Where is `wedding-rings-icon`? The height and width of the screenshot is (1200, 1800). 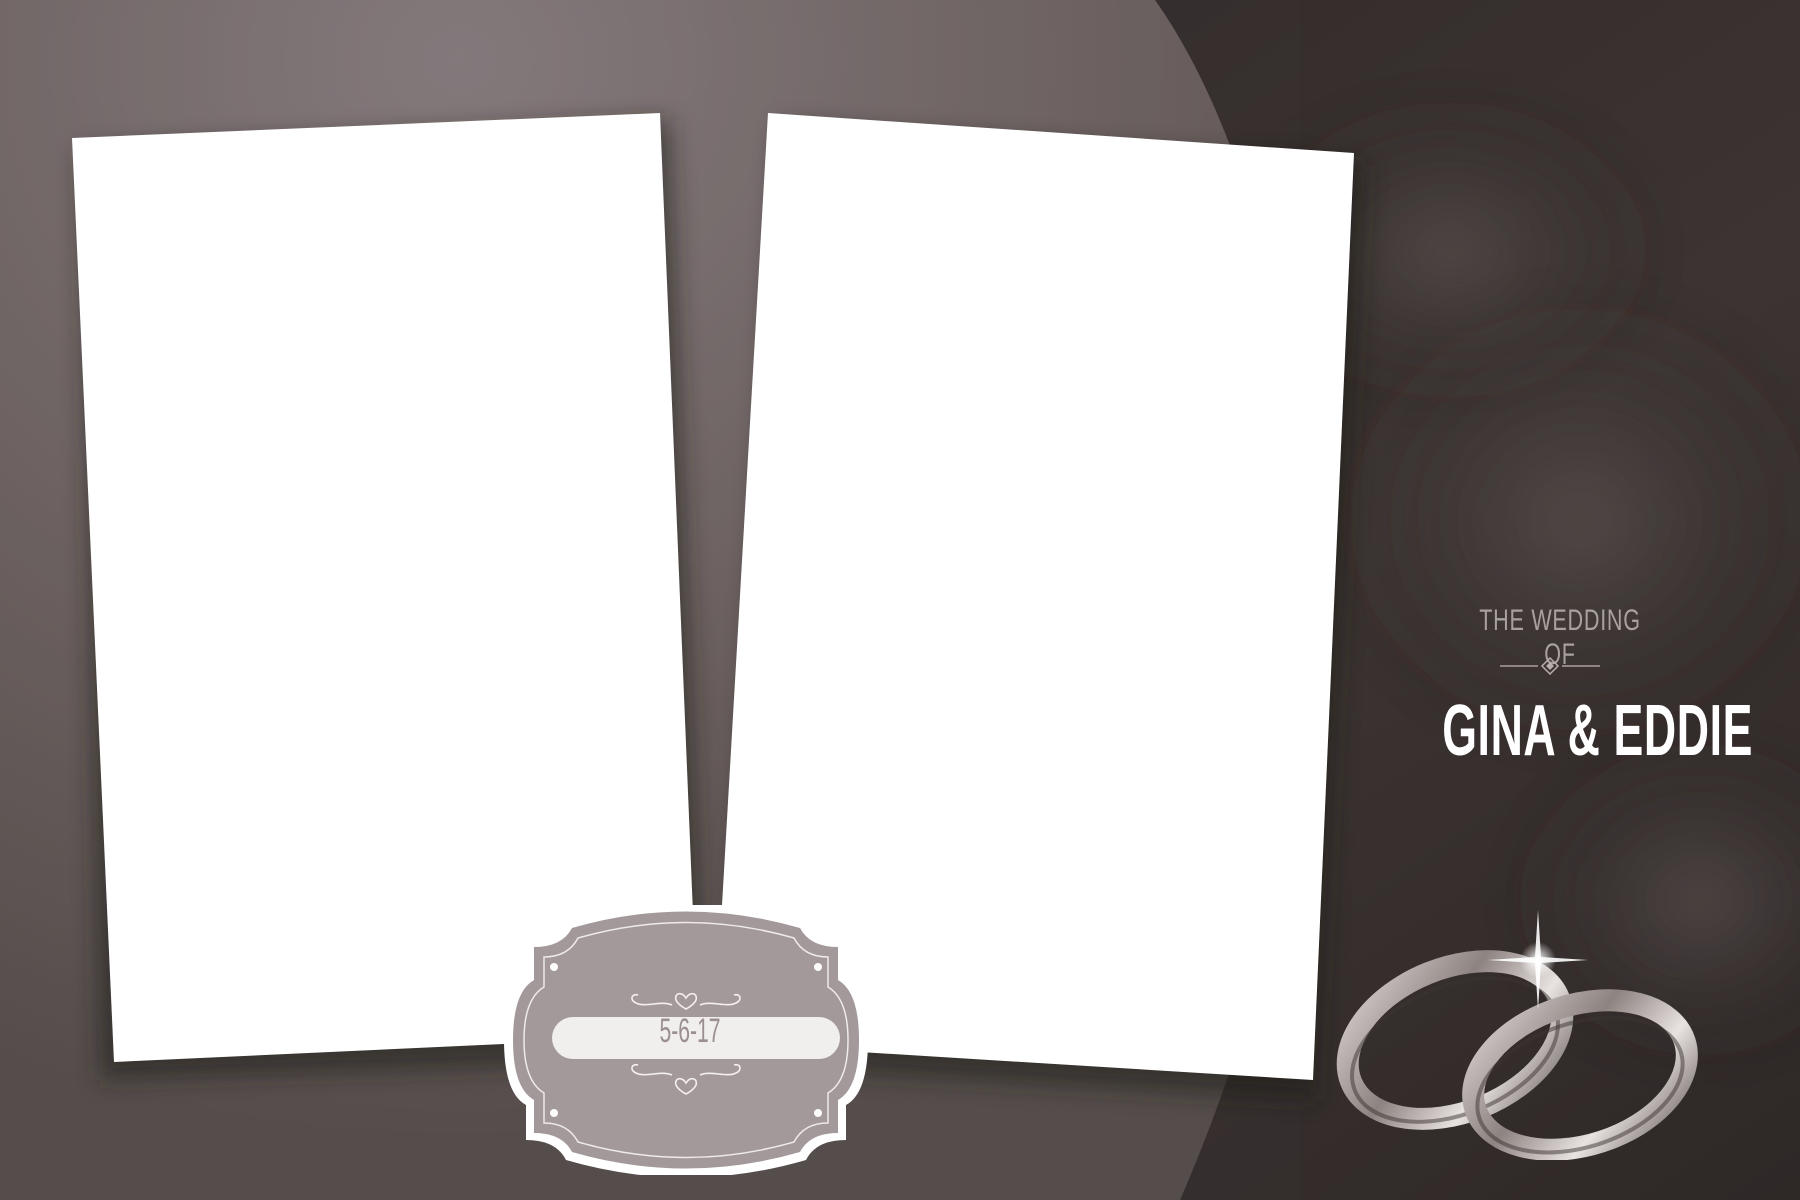
wedding-rings-icon is located at coordinates (1517, 1035).